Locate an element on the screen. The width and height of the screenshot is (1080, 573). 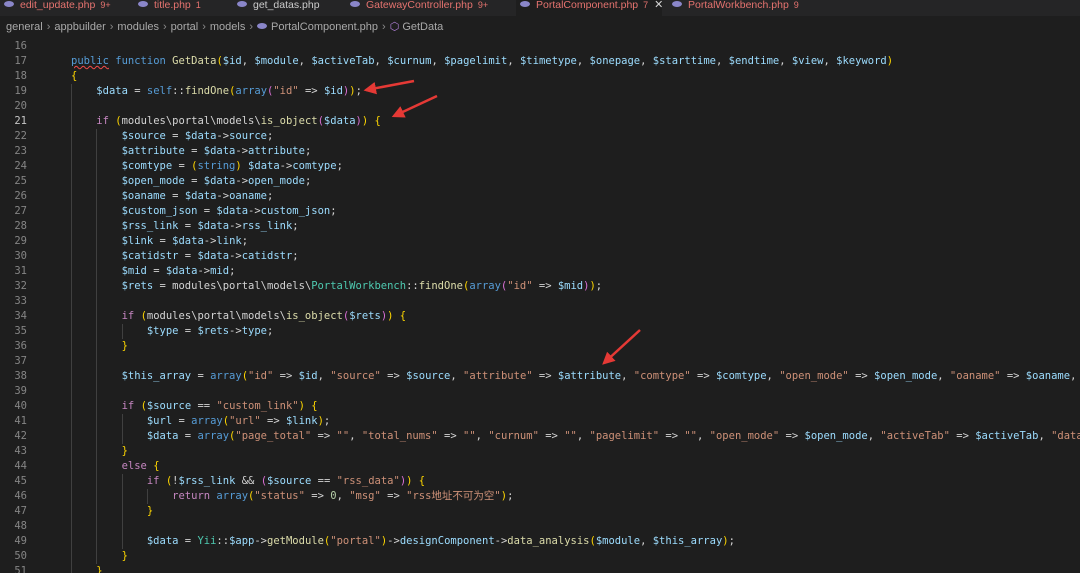
breadcrumb-item: general is located at coordinates (24, 27).